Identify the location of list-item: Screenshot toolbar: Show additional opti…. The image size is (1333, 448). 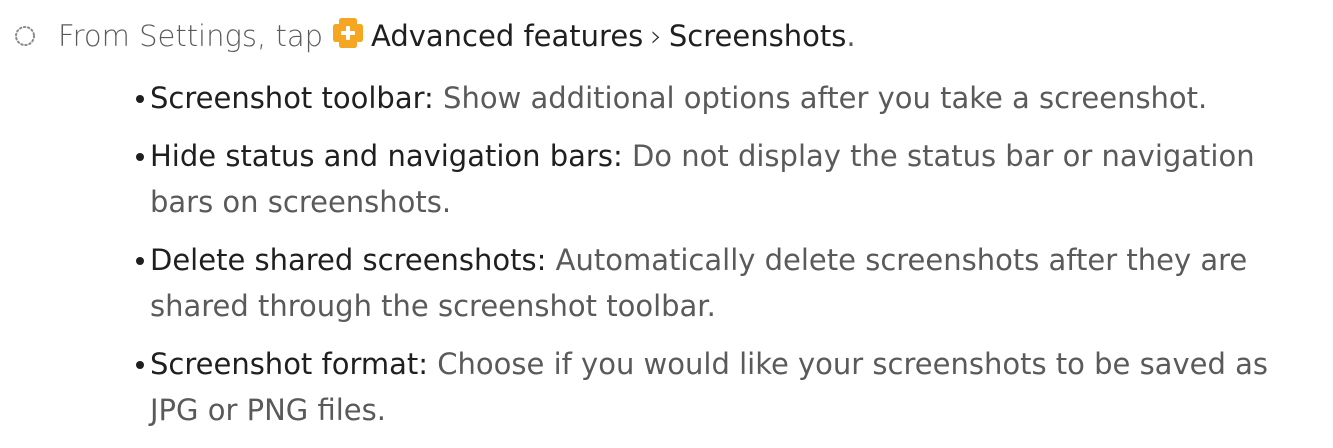
(728, 98).